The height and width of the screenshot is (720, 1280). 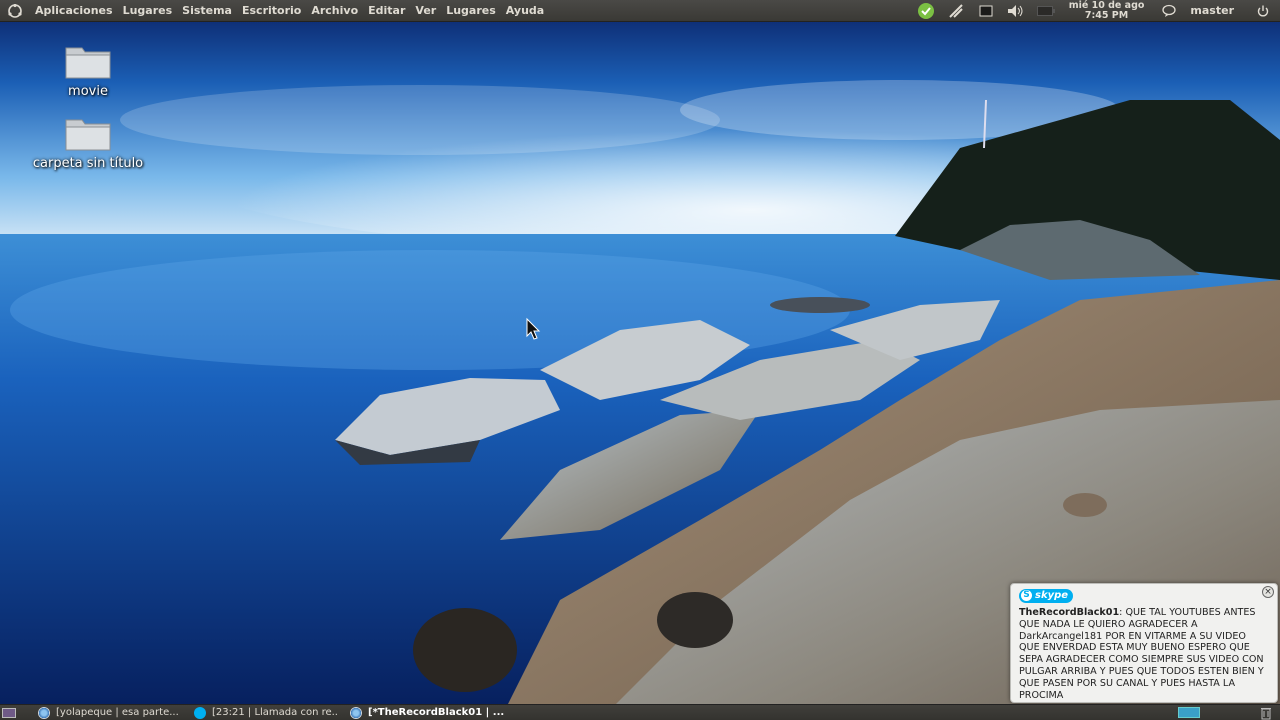 I want to click on notification-header: Sskype, so click(x=1144, y=595).